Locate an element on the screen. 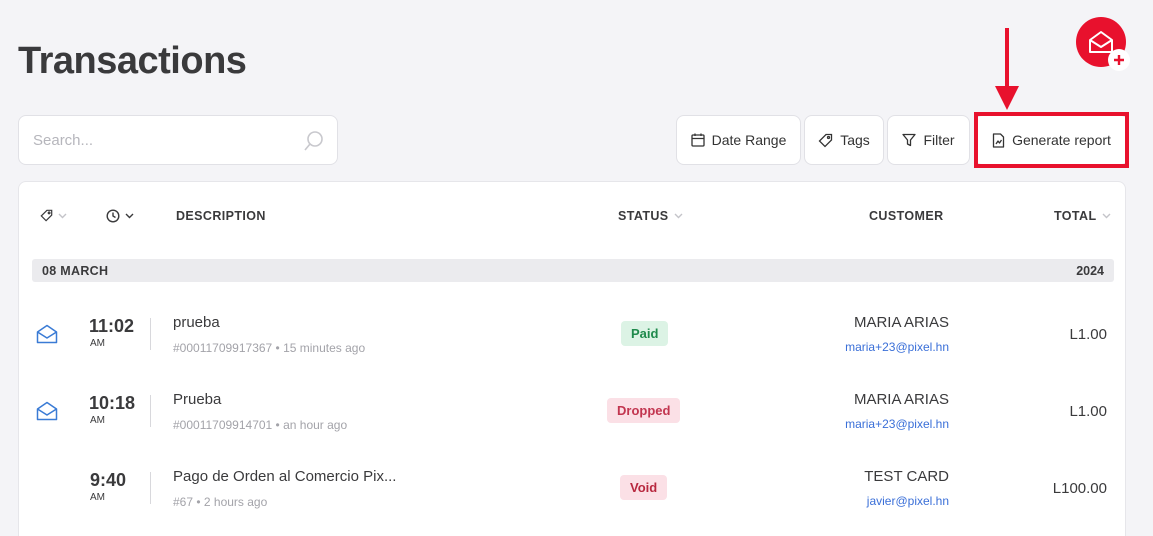  customer-column-header: CUSTOMER is located at coordinates (906, 216).